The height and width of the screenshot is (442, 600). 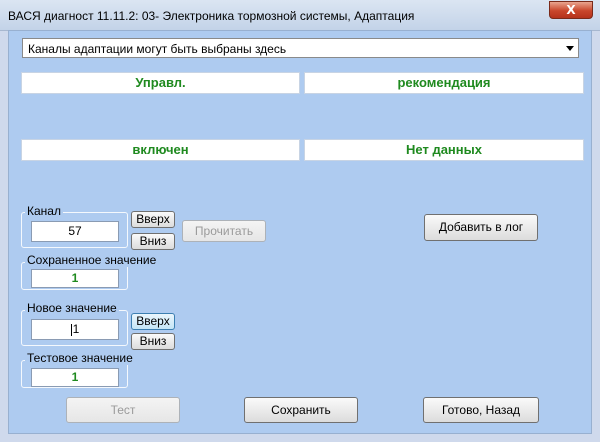 What do you see at coordinates (444, 83) in the screenshot?
I see `field-top-right: рекомендация` at bounding box center [444, 83].